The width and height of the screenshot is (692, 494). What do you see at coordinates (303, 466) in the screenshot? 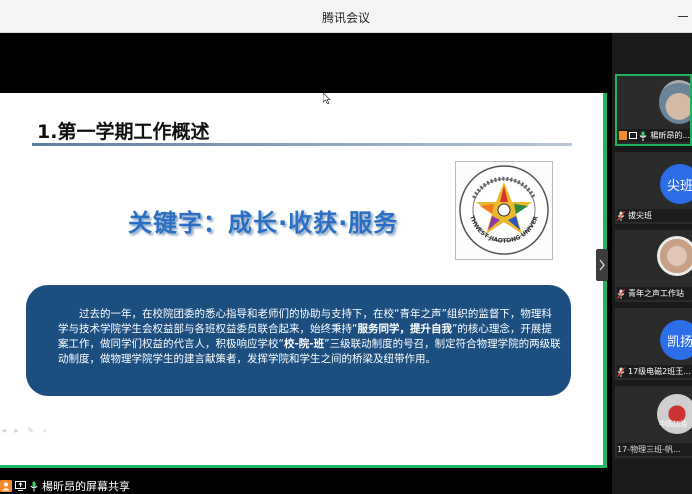
I see `slide-border-bottom` at bounding box center [303, 466].